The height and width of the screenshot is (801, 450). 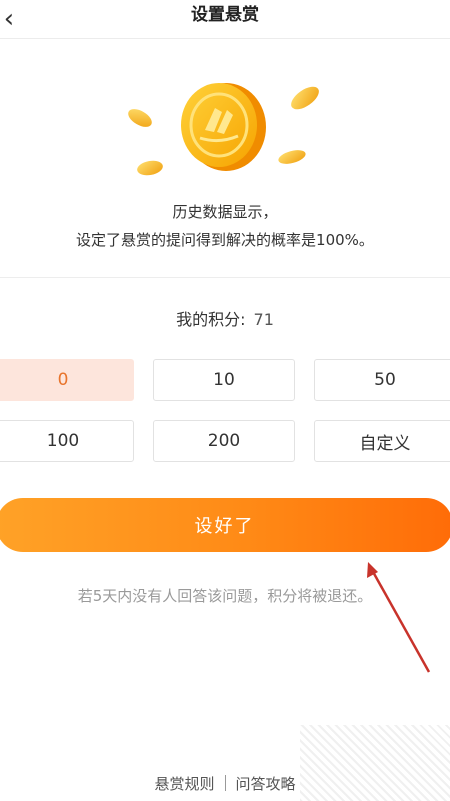 I want to click on page-title: 设置悬赏, so click(x=225, y=15).